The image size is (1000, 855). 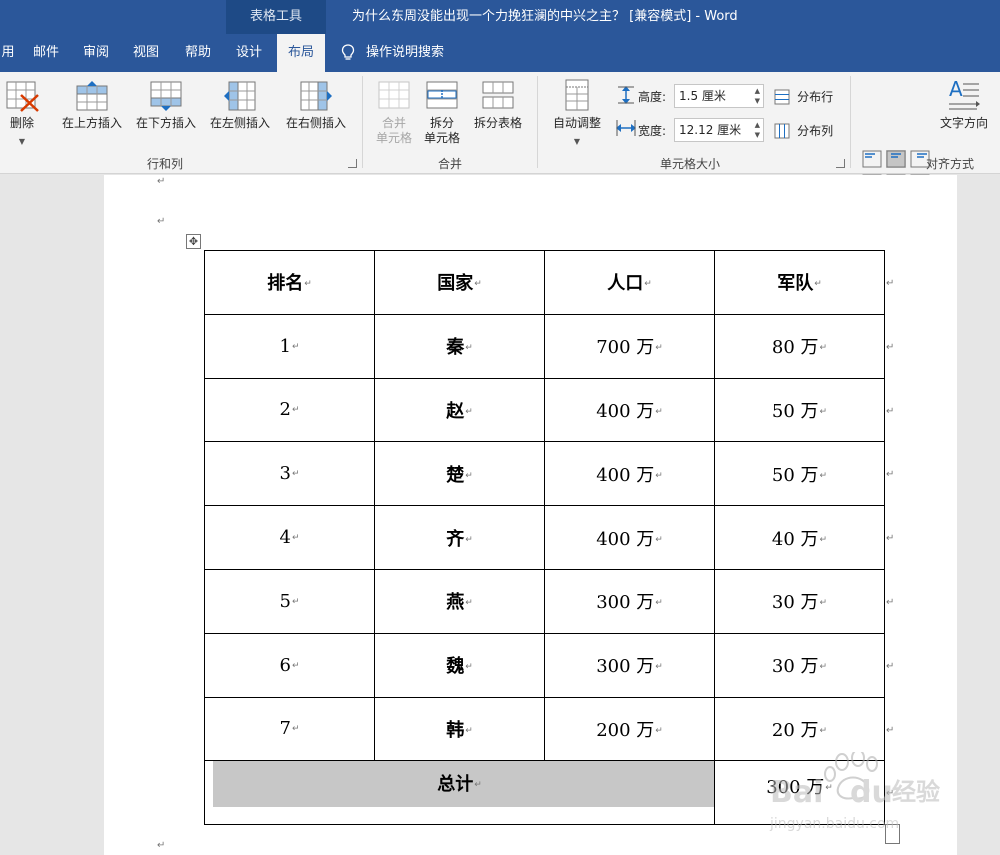 I want to click on table-cell: 1↵, so click(x=289, y=346).